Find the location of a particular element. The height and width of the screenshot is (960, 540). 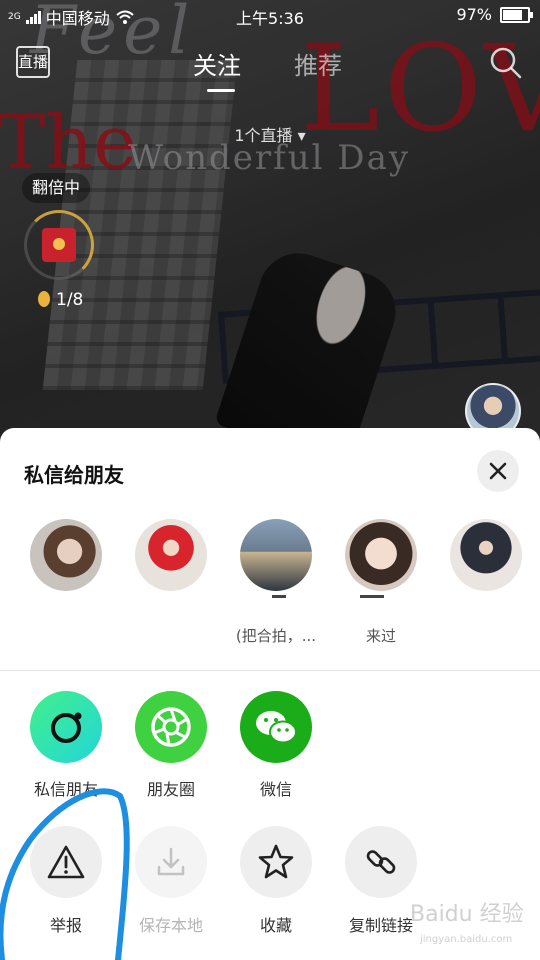

double-reward-badge: 翻倍中 is located at coordinates (56, 188).